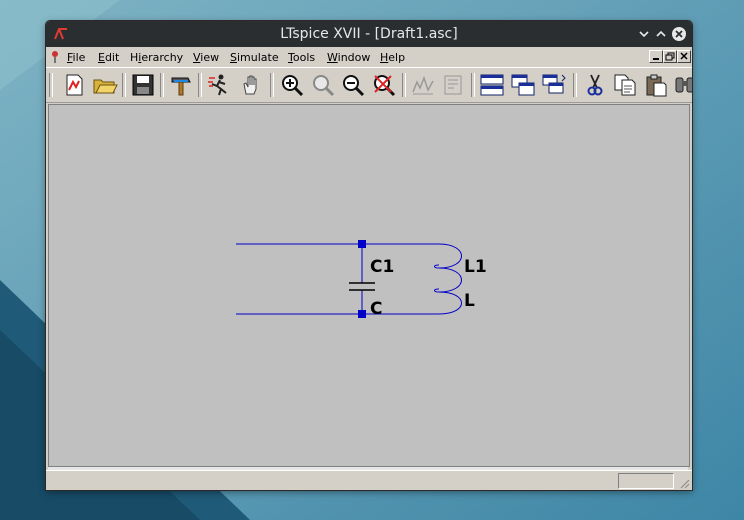 The height and width of the screenshot is (520, 744). What do you see at coordinates (523, 85) in the screenshot?
I see `tile-vertical-icon` at bounding box center [523, 85].